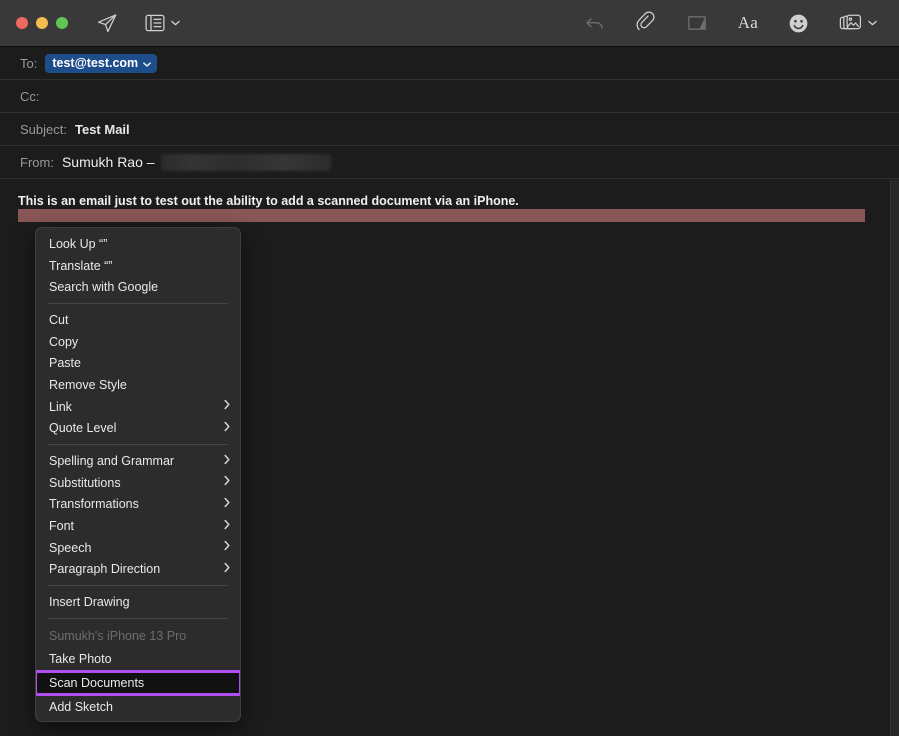  Describe the element at coordinates (112, 461) in the screenshot. I see `menu-item-label: Spelling and Grammar` at that location.